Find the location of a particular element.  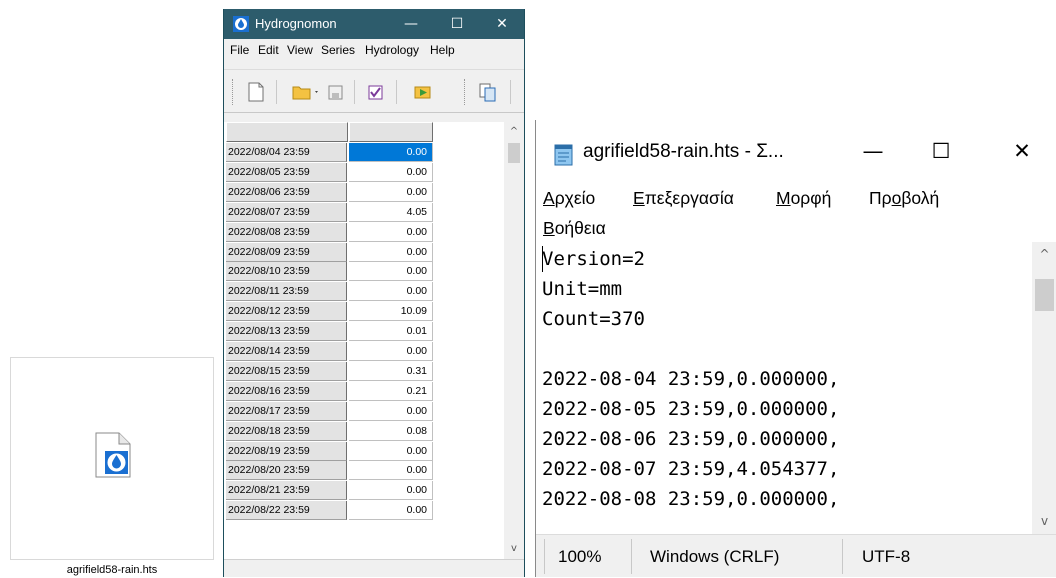

date-cell: 2022/08/20 23:59 is located at coordinates (286, 471).